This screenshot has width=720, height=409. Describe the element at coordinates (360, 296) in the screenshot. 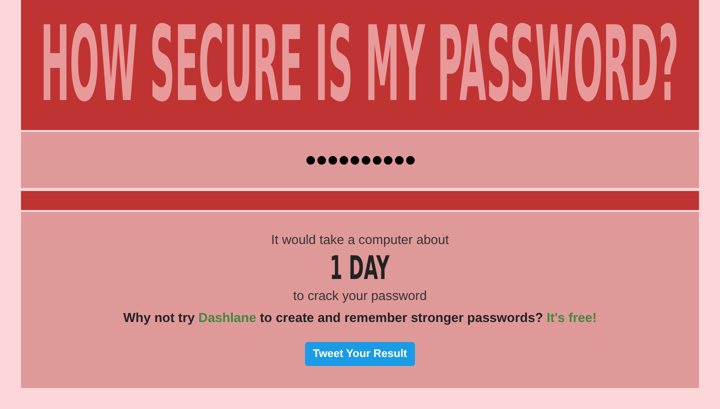

I see `outro-text: to crack your password` at that location.